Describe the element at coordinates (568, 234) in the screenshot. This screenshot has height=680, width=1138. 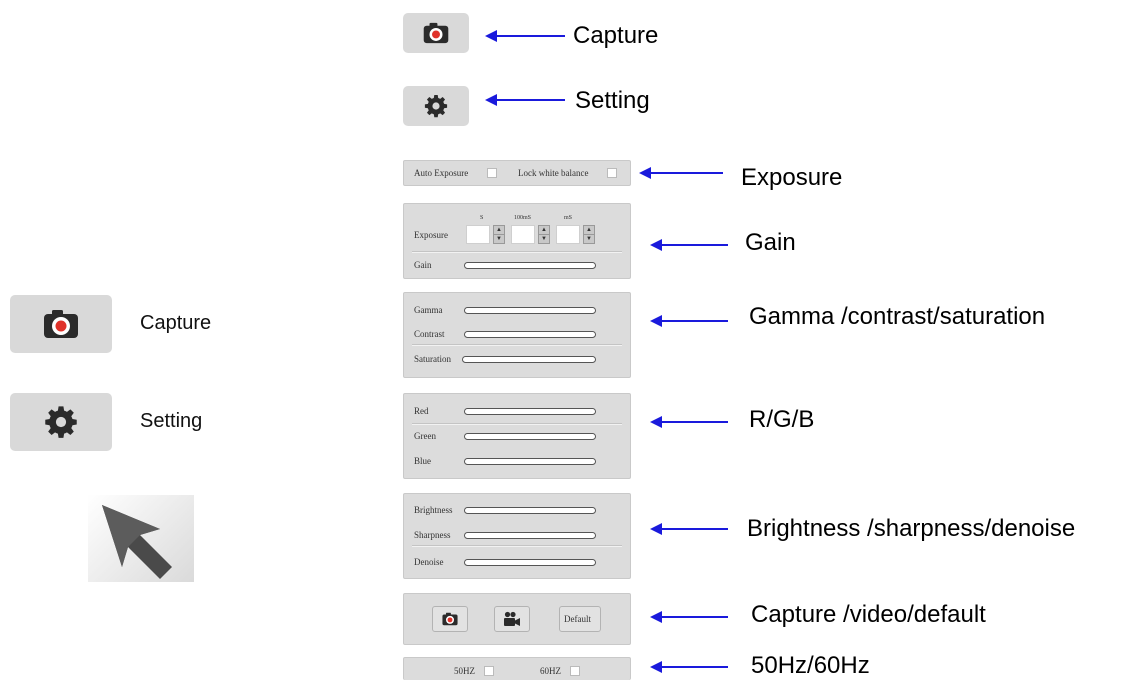
I see `exposure-ms-field` at that location.